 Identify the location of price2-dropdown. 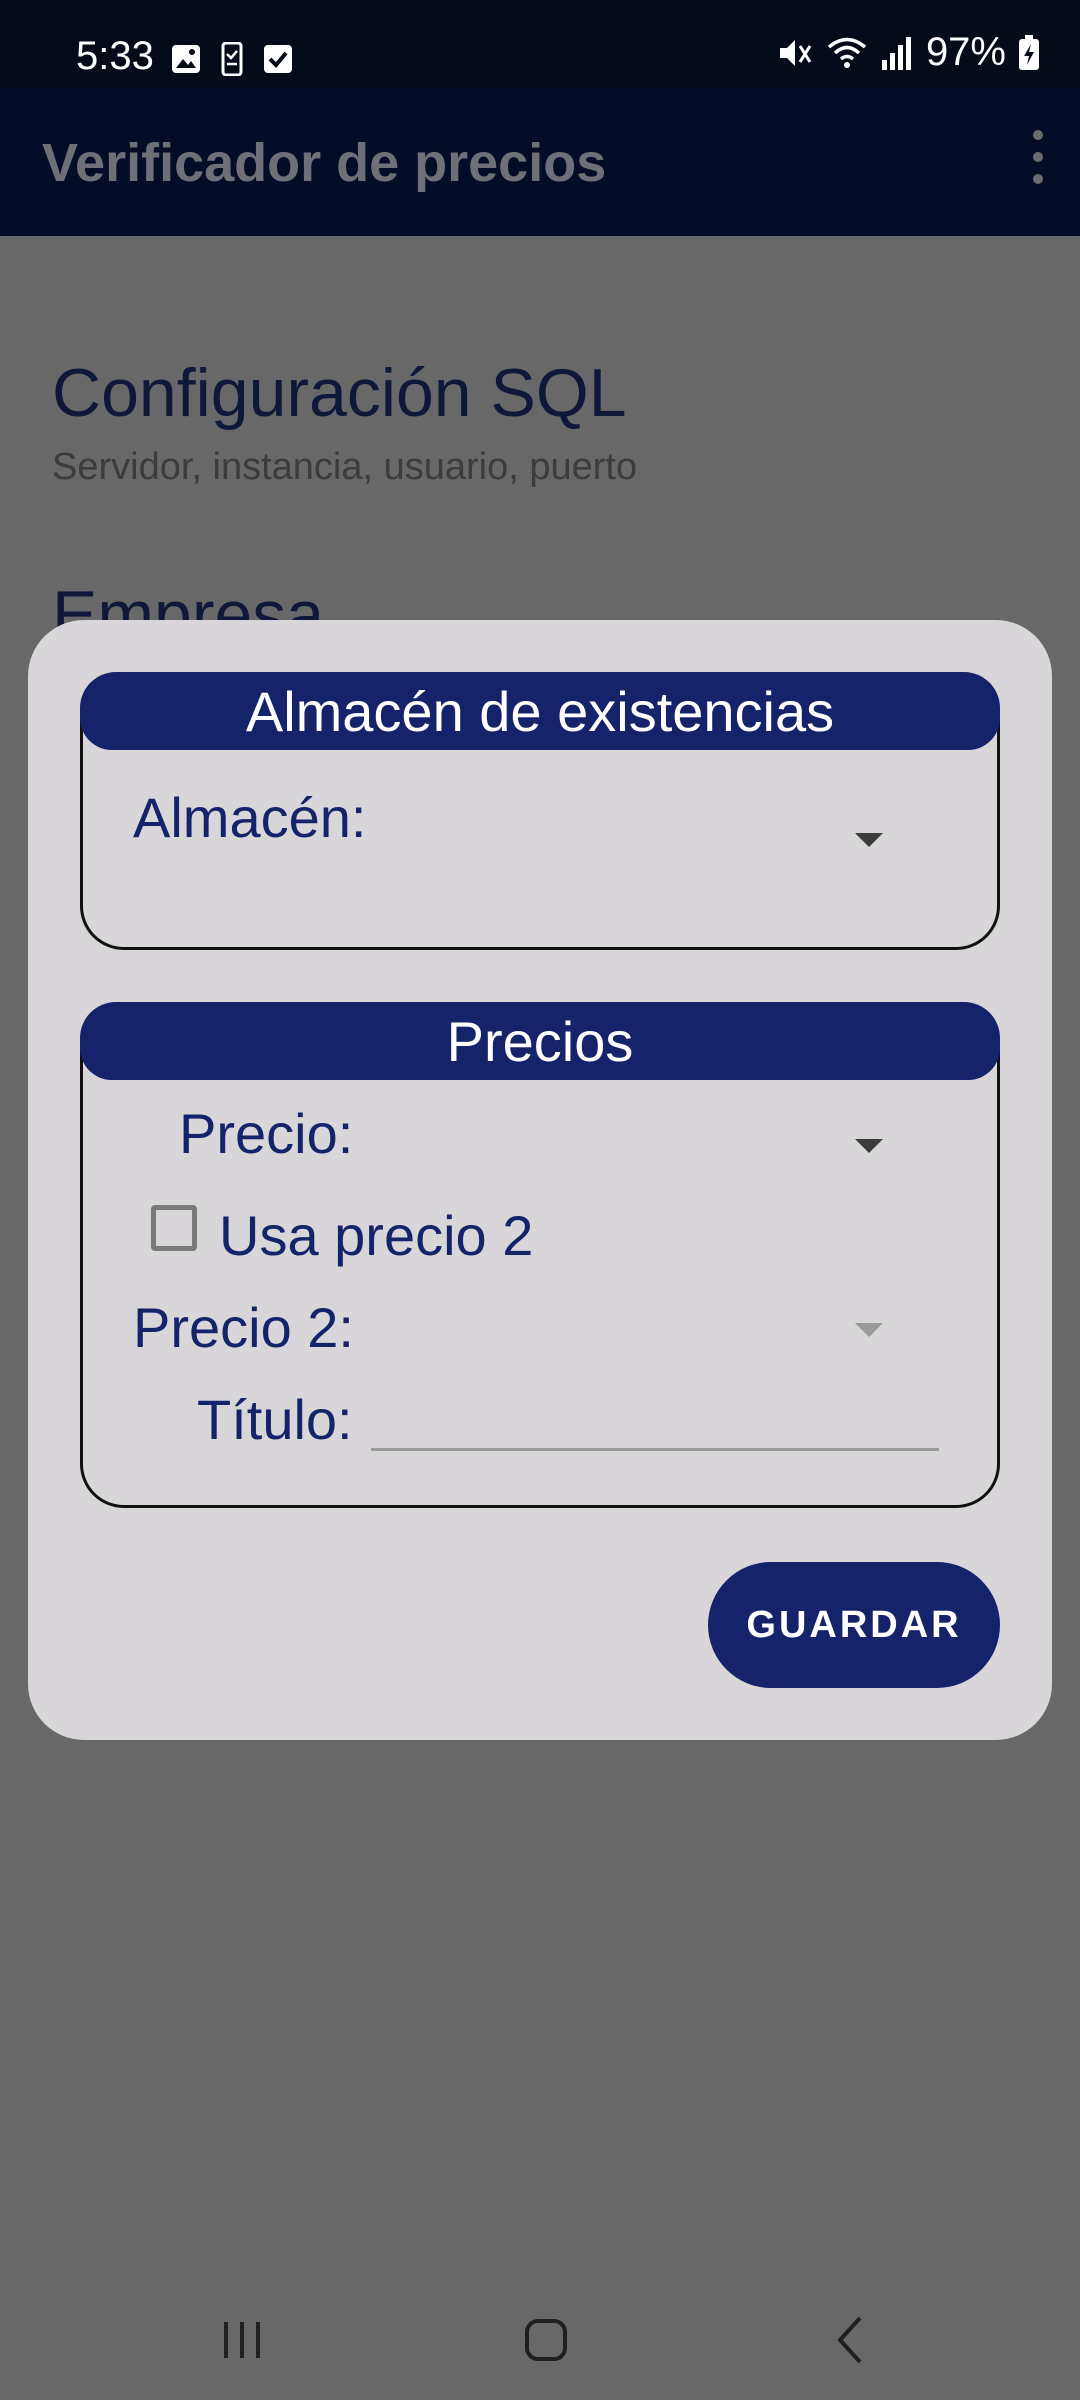
(673, 1325).